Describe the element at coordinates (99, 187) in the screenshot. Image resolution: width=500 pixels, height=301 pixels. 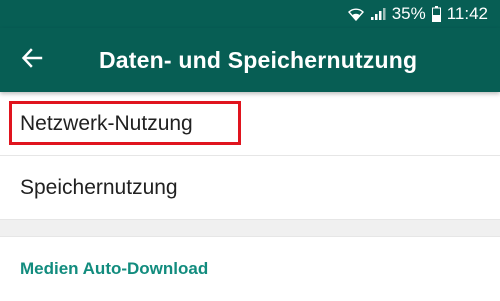
I see `list-item-label: Speichernutzung` at that location.